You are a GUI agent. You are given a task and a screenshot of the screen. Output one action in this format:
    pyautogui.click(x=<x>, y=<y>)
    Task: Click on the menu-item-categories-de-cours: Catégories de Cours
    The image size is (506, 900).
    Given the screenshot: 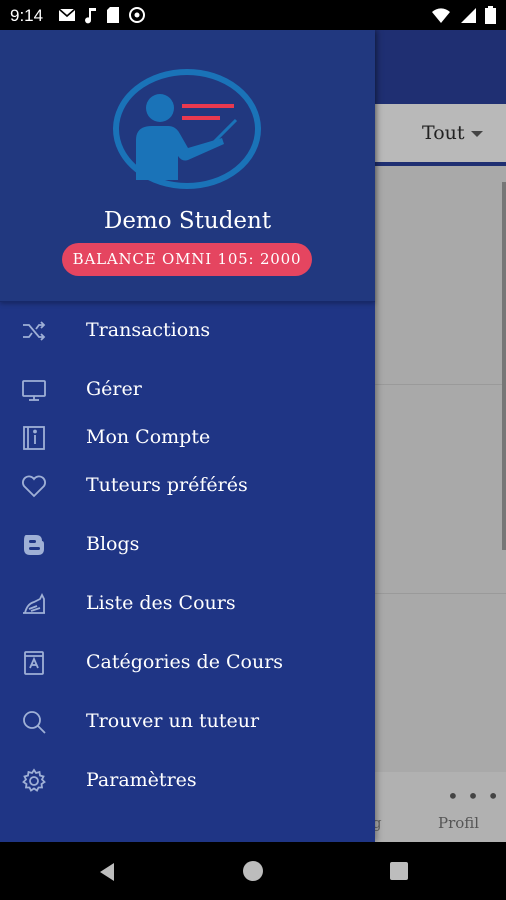 What is the action you would take?
    pyautogui.click(x=187, y=662)
    